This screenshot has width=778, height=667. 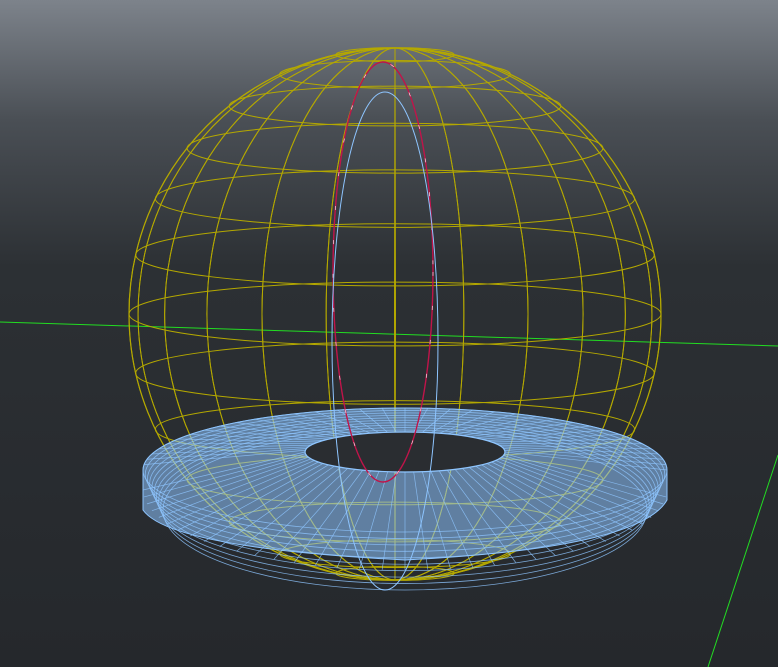 What do you see at coordinates (405, 452) in the screenshot?
I see `torus-hole` at bounding box center [405, 452].